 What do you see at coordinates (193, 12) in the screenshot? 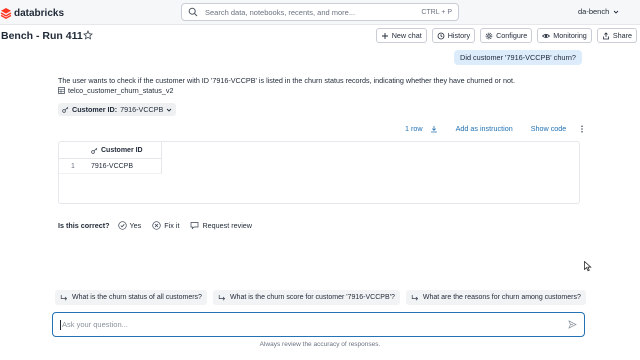
I see `search-icon` at bounding box center [193, 12].